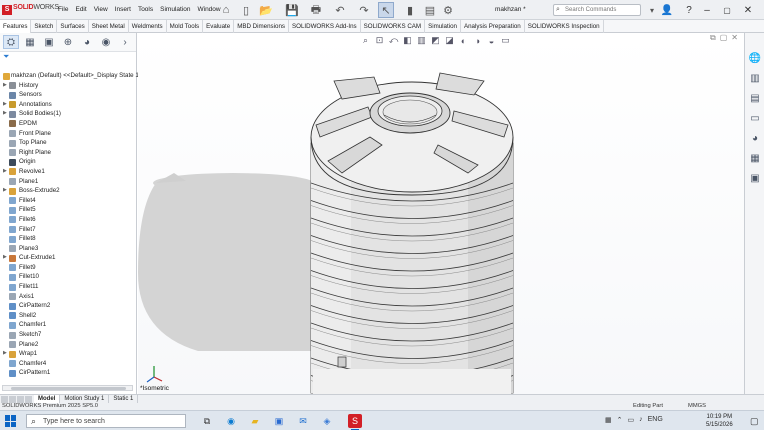  I want to click on tree-item-history: ▶ History, so click(68, 86).